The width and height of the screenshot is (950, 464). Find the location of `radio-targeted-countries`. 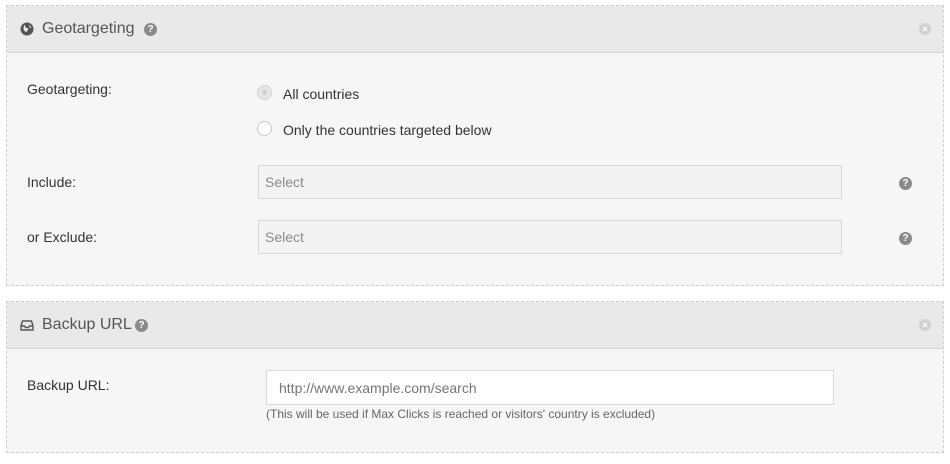

radio-targeted-countries is located at coordinates (264, 128).